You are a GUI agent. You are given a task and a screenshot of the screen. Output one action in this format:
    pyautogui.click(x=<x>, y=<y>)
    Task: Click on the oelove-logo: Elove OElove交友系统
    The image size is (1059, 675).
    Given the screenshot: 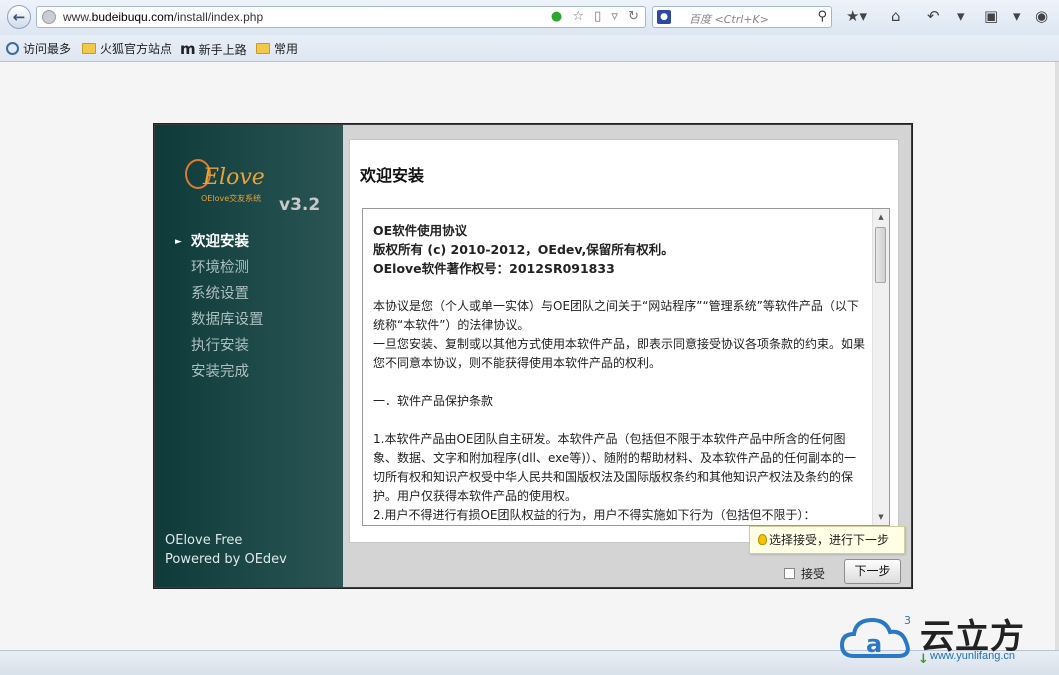 What is the action you would take?
    pyautogui.click(x=230, y=183)
    